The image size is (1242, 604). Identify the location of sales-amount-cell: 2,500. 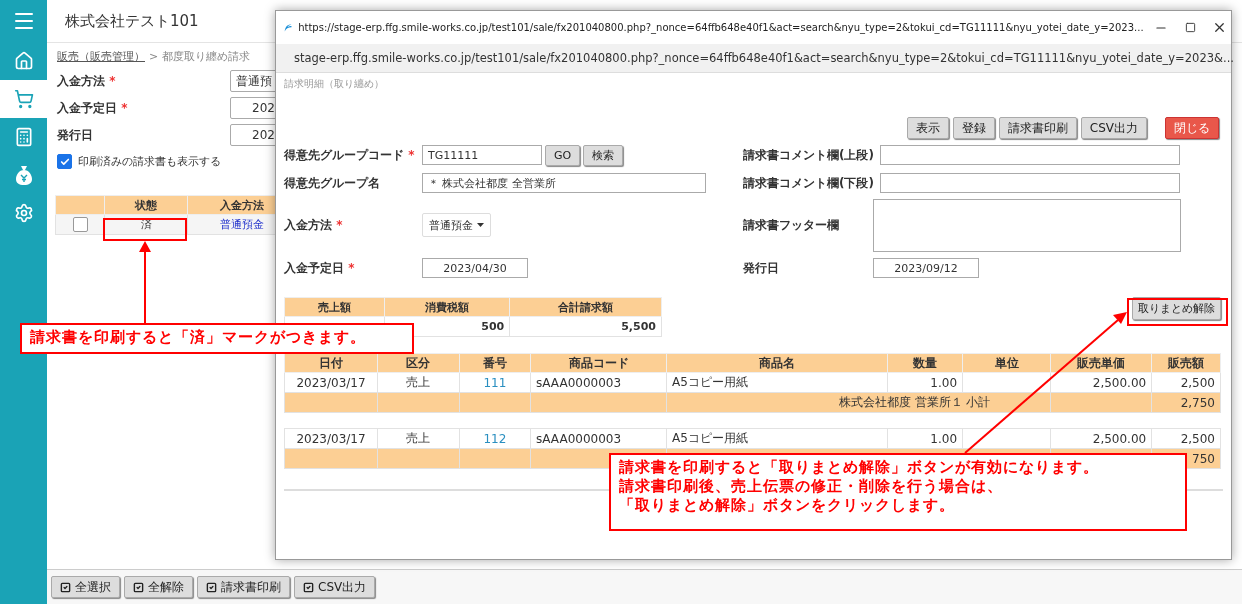
(1186, 438).